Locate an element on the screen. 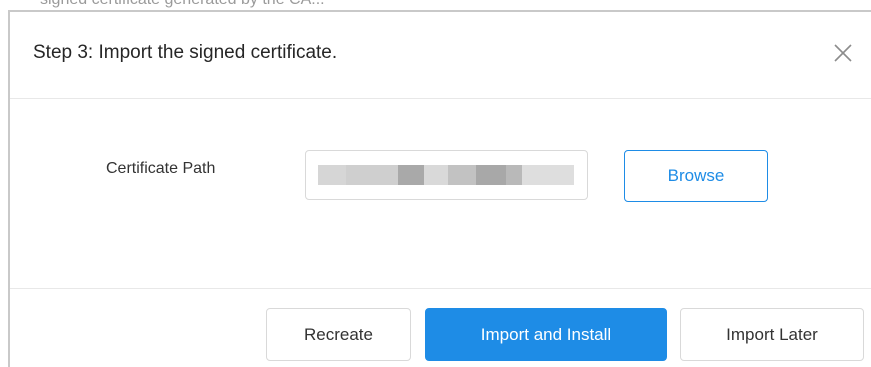  browse-button: Browse is located at coordinates (696, 176).